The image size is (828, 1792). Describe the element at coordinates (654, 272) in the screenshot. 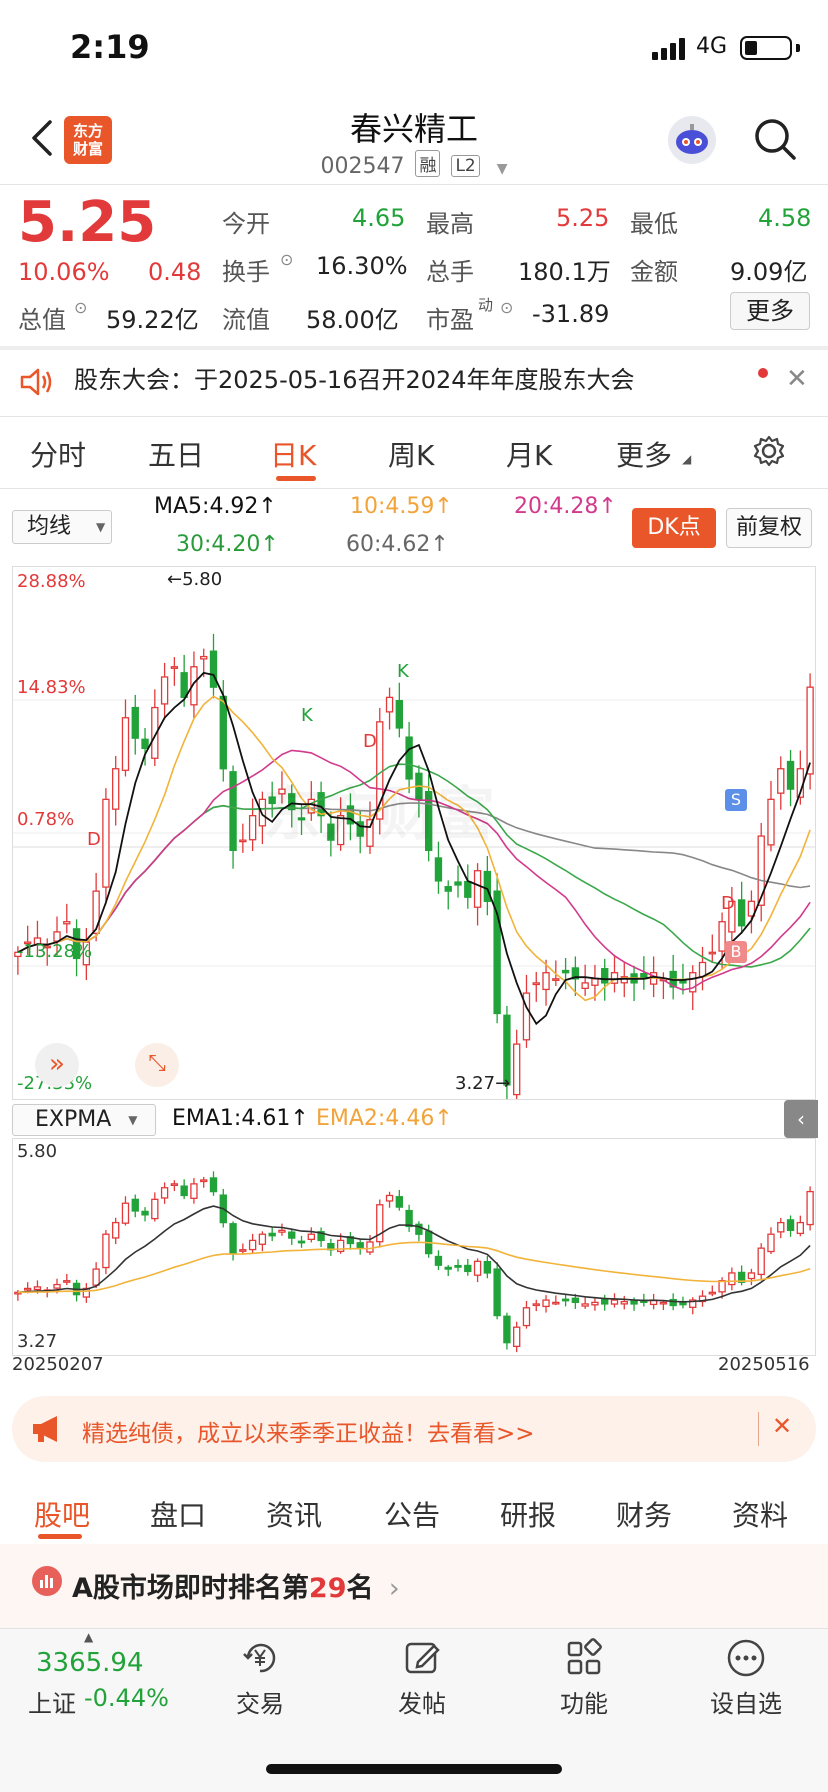

I see `amount-label: 金额` at that location.